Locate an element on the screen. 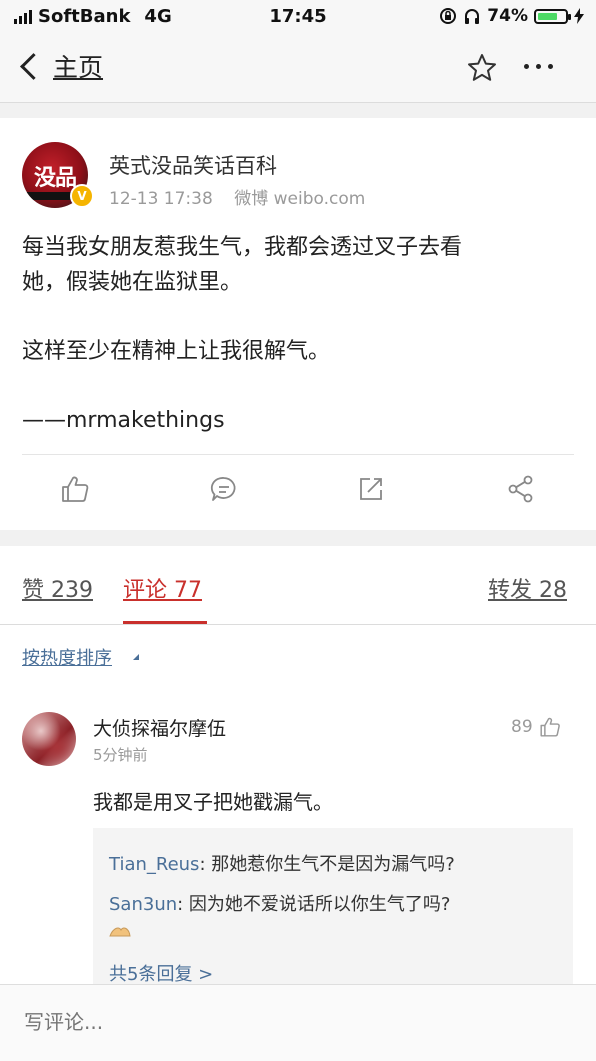  author-name: 英式没品笑话百科 is located at coordinates (193, 165).